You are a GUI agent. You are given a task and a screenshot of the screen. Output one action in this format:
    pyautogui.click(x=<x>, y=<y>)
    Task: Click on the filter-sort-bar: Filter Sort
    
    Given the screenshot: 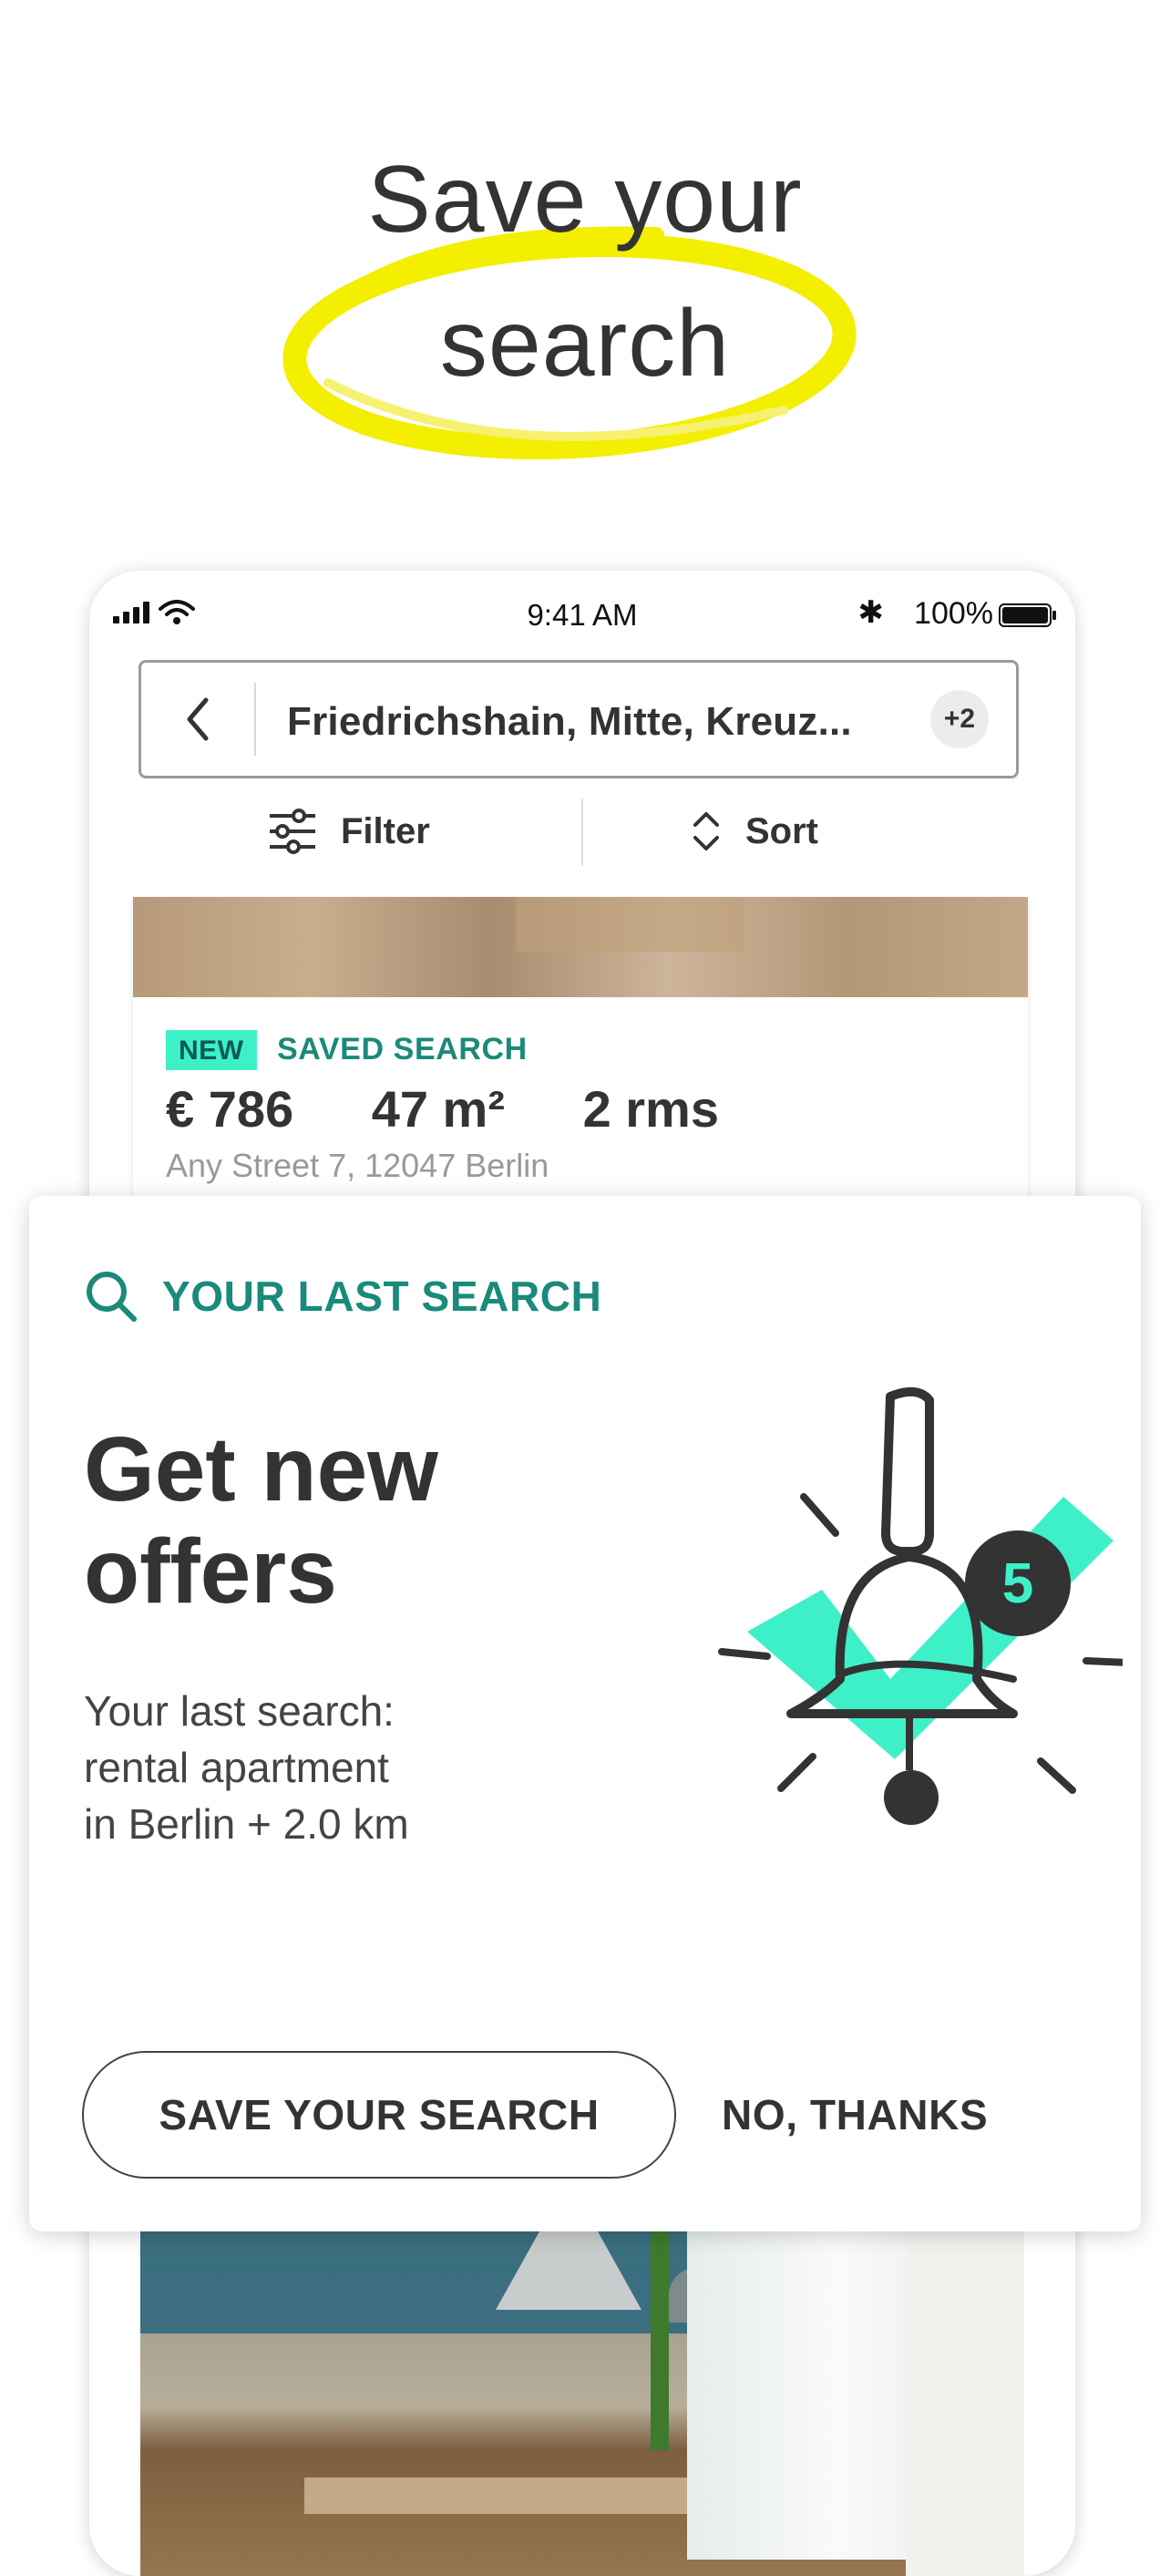 What is the action you would take?
    pyautogui.click(x=582, y=831)
    